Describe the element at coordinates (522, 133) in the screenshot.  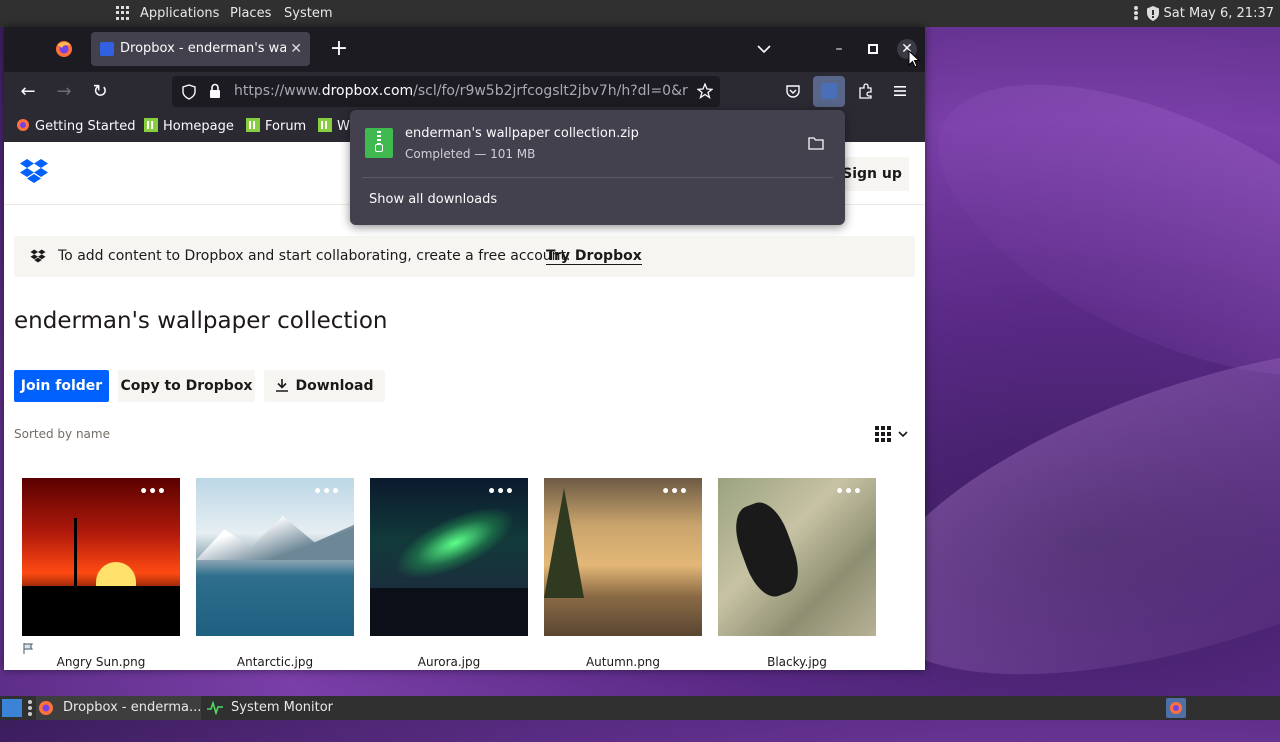
I see `download-file-name: enderman's wallpaper collection.zip` at that location.